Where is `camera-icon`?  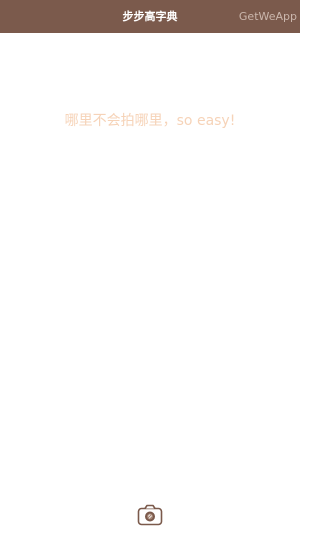 camera-icon is located at coordinates (150, 515).